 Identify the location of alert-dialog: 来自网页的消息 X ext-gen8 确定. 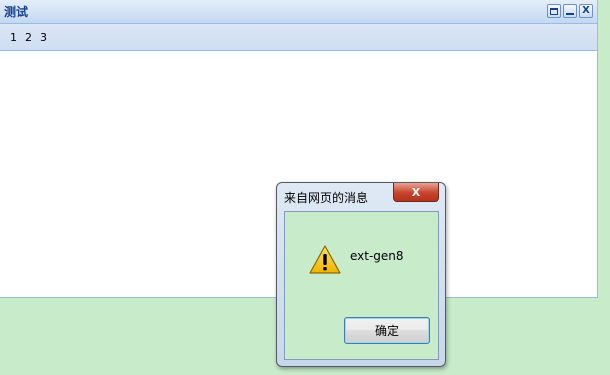
(361, 274).